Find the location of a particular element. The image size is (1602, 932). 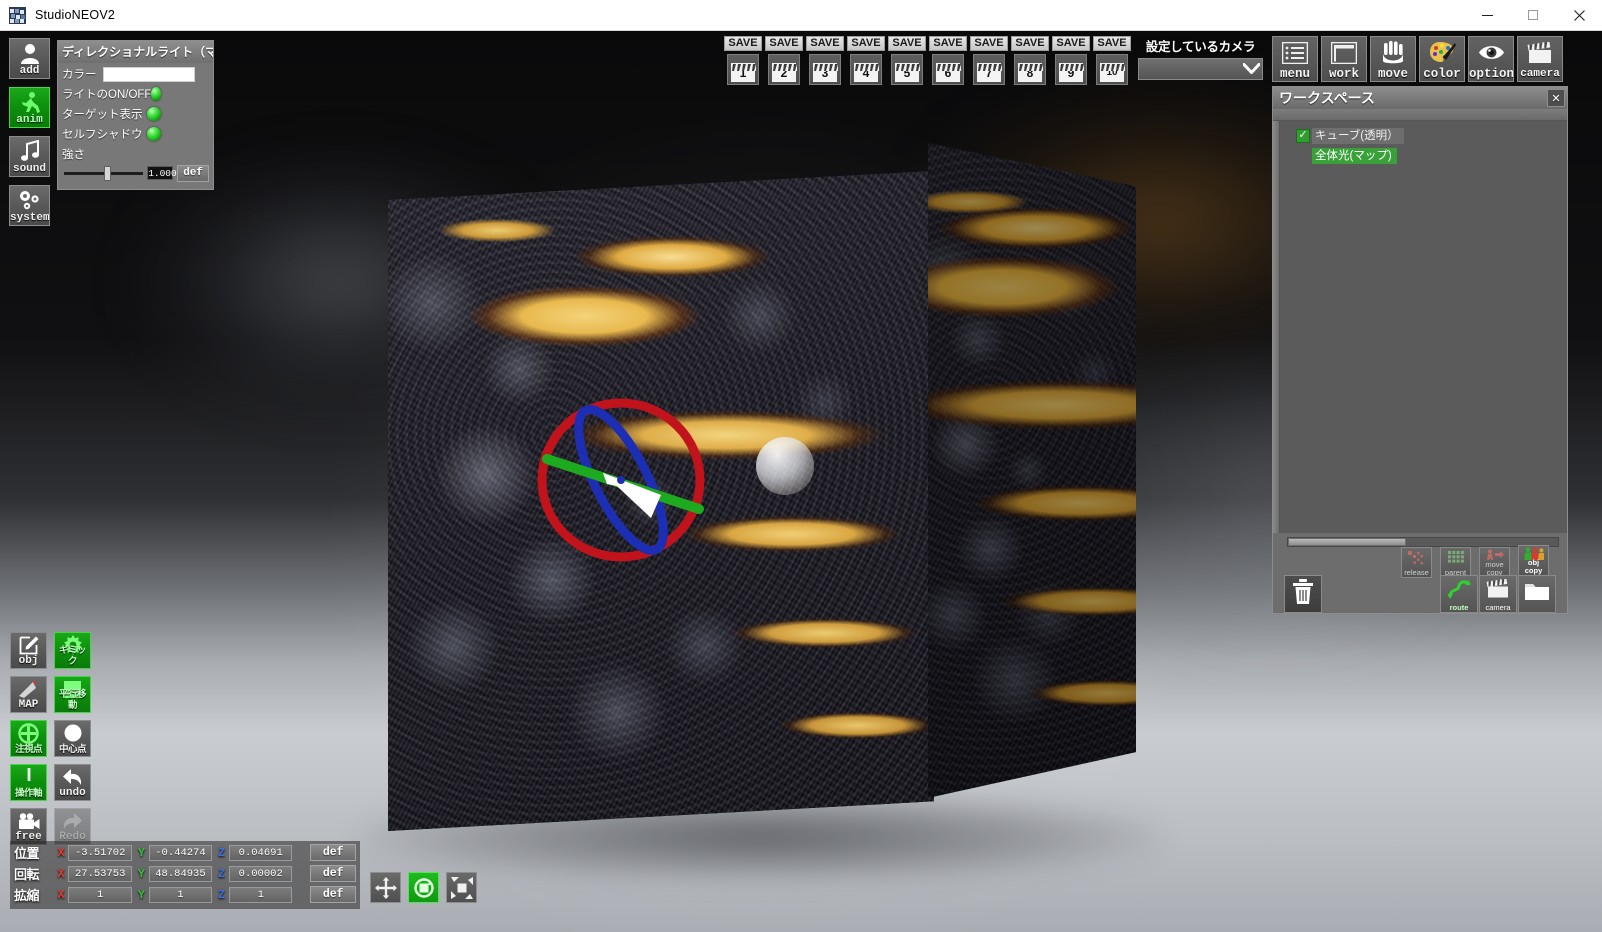

window-title: StudioNEOV2 is located at coordinates (75, 15).